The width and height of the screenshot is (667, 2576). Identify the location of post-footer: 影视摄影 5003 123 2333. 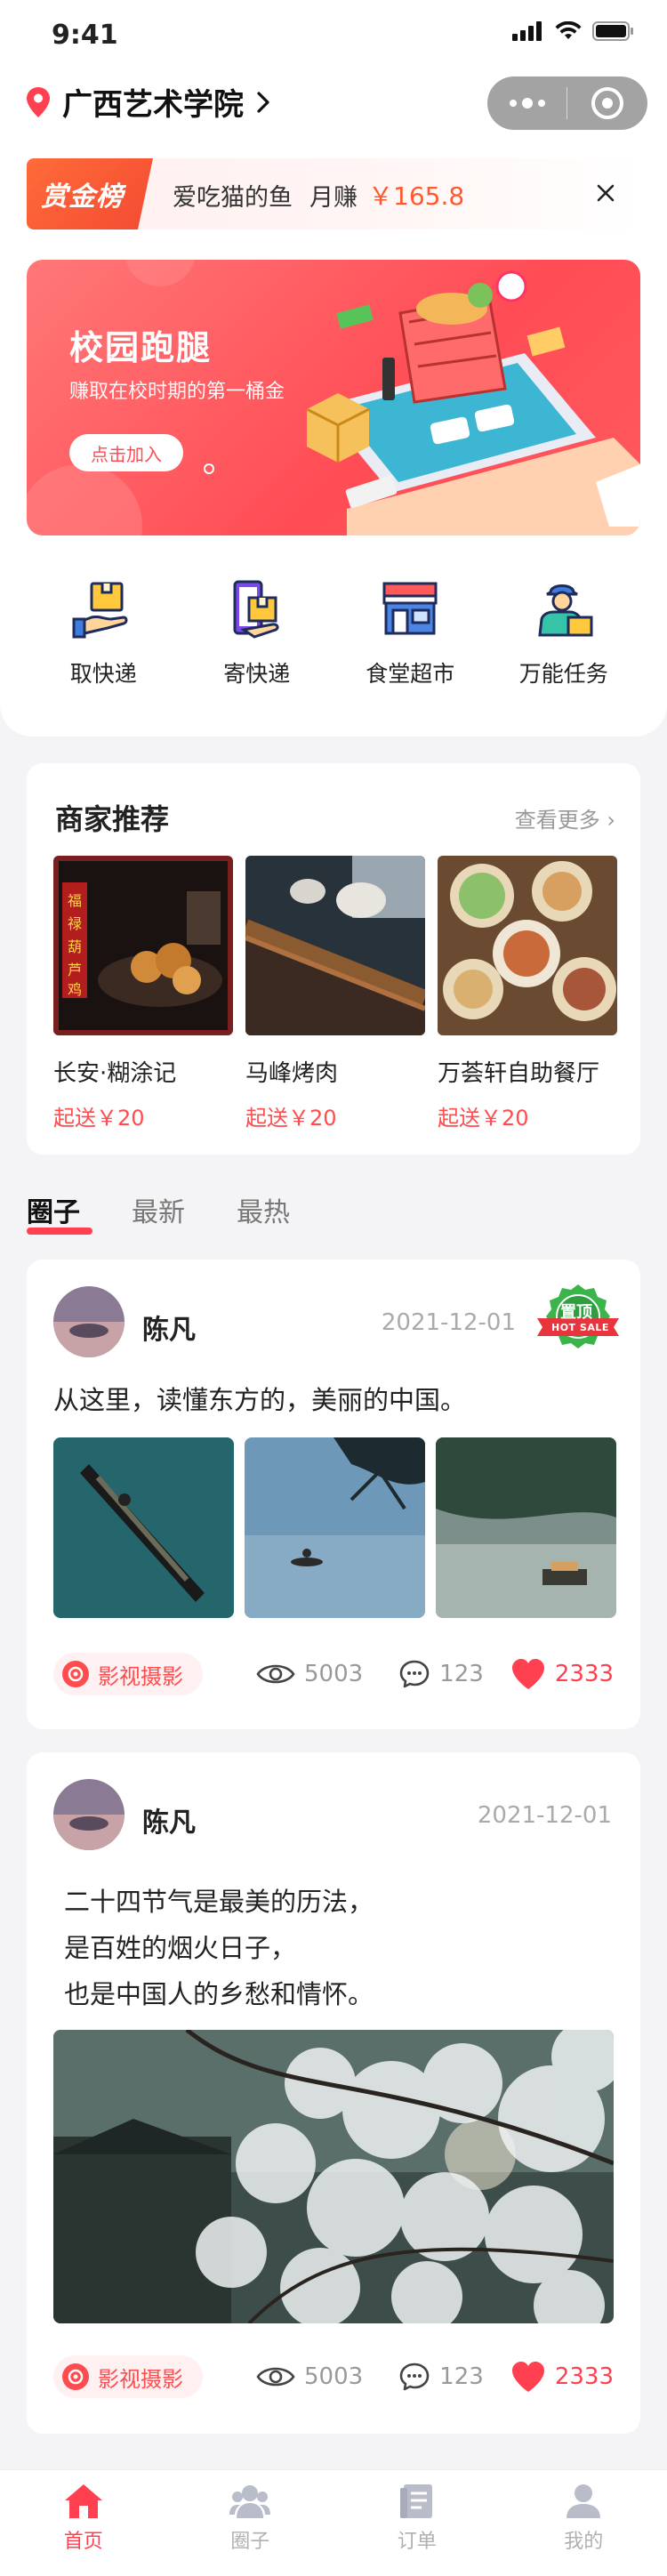
(333, 1674).